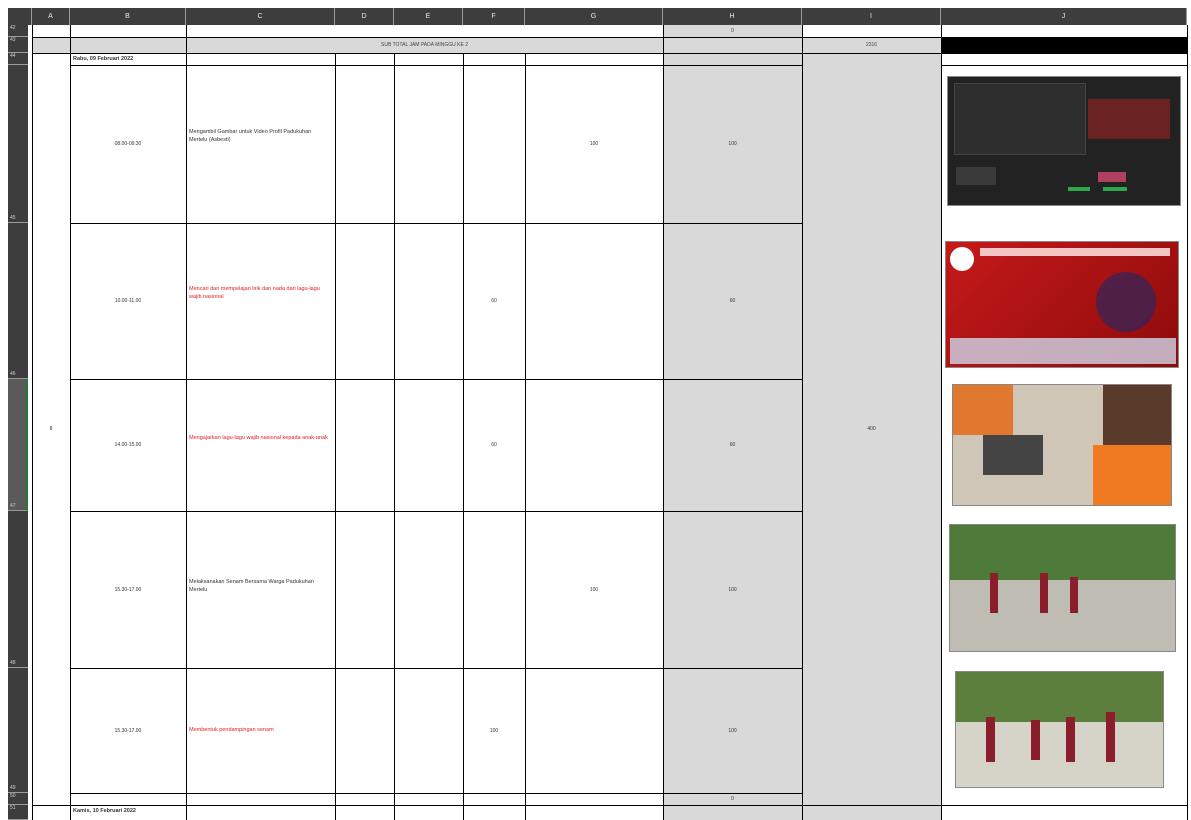 This screenshot has height=820, width=1191. Describe the element at coordinates (1064, 16) in the screenshot. I see `column-header-j: J` at that location.